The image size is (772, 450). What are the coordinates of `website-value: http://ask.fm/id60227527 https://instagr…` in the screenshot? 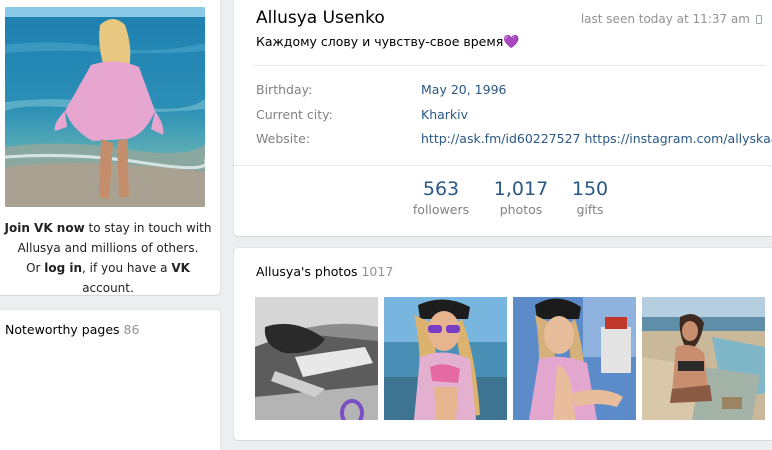 It's located at (596, 138).